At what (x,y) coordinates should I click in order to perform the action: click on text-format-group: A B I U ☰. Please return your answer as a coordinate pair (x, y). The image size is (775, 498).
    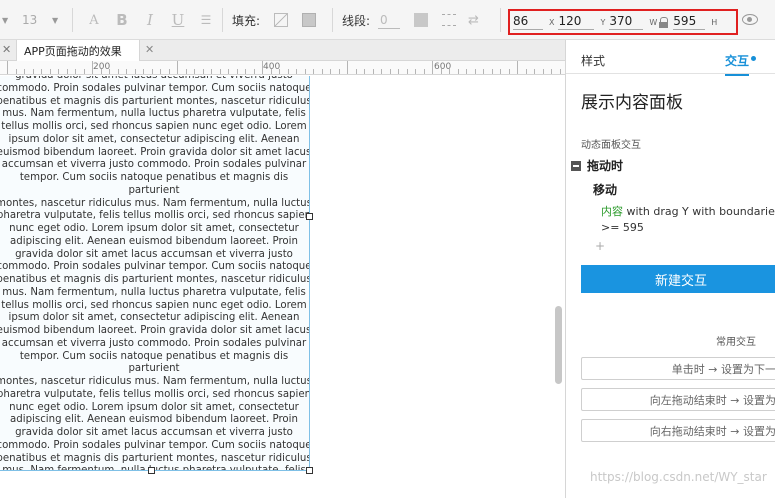
    Looking at the image, I should click on (150, 20).